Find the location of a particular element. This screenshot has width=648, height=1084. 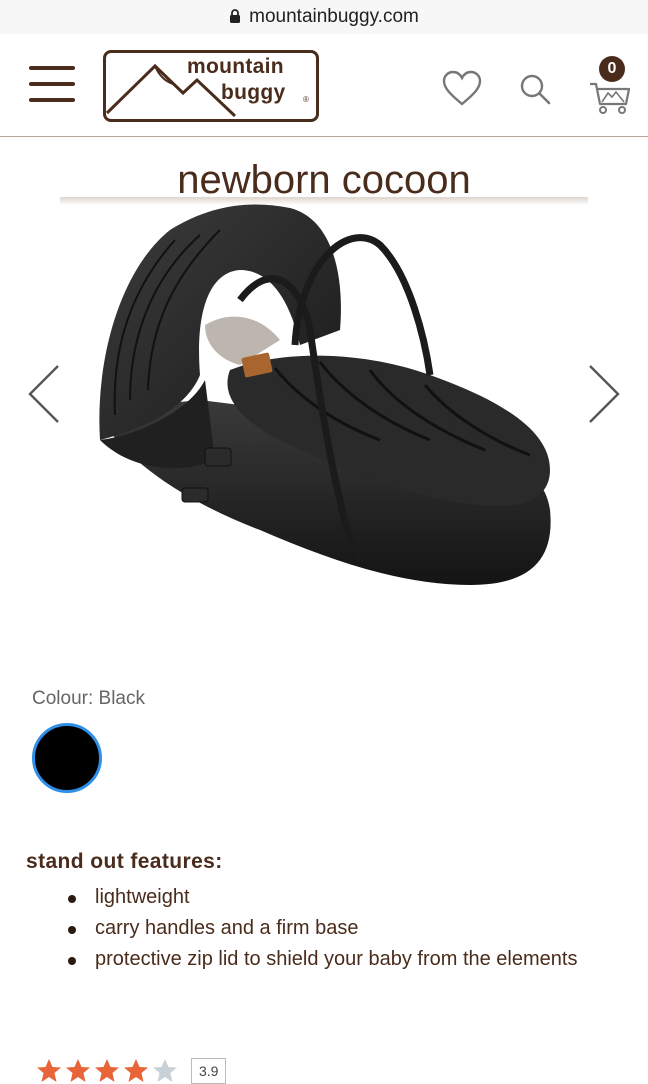

logo-text-line2: buggy is located at coordinates (253, 92).